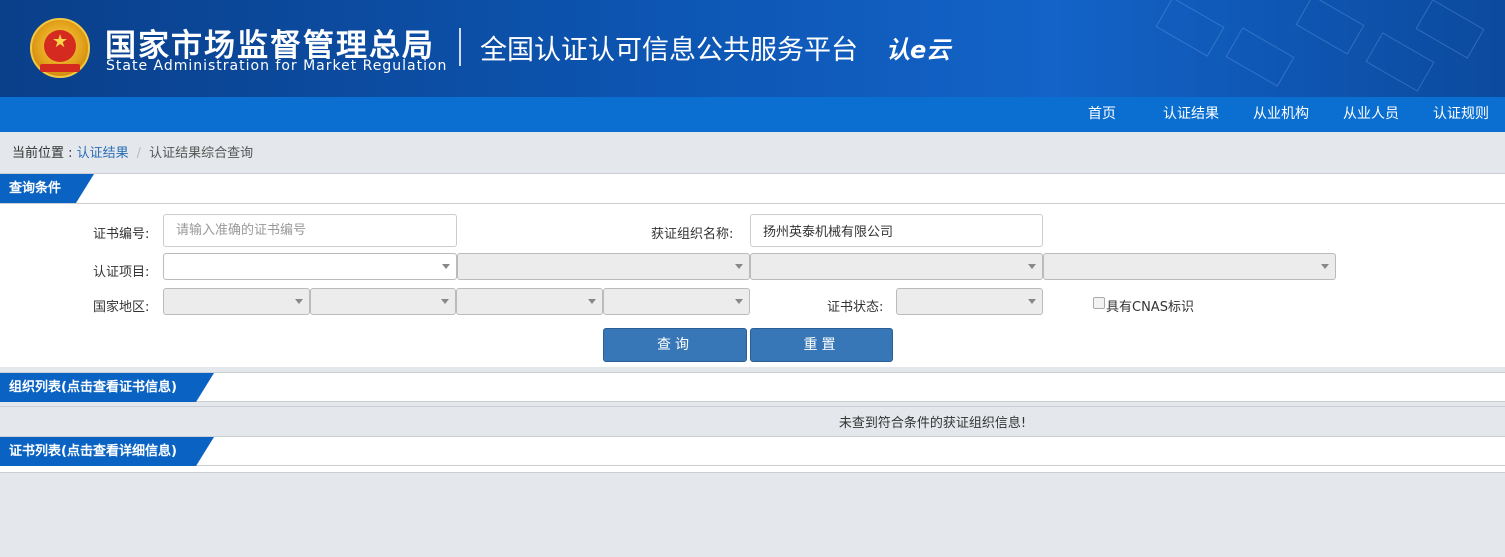 The width and height of the screenshot is (1505, 557). I want to click on query-section-header: 查询条件, so click(752, 189).